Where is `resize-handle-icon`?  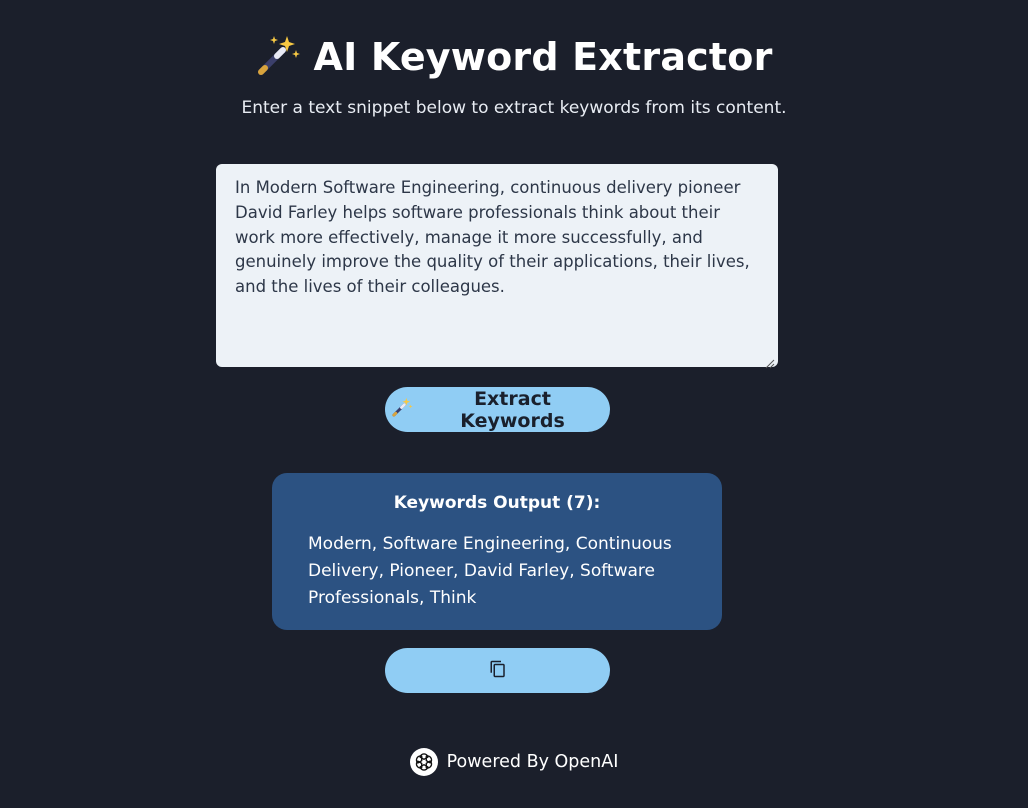 resize-handle-icon is located at coordinates (769, 361).